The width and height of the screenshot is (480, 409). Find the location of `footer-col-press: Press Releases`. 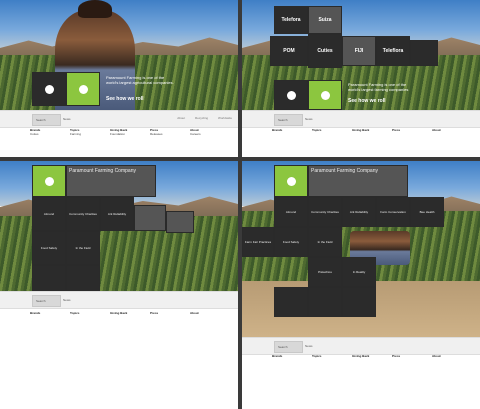

footer-col-press: Press Releases is located at coordinates (156, 132).